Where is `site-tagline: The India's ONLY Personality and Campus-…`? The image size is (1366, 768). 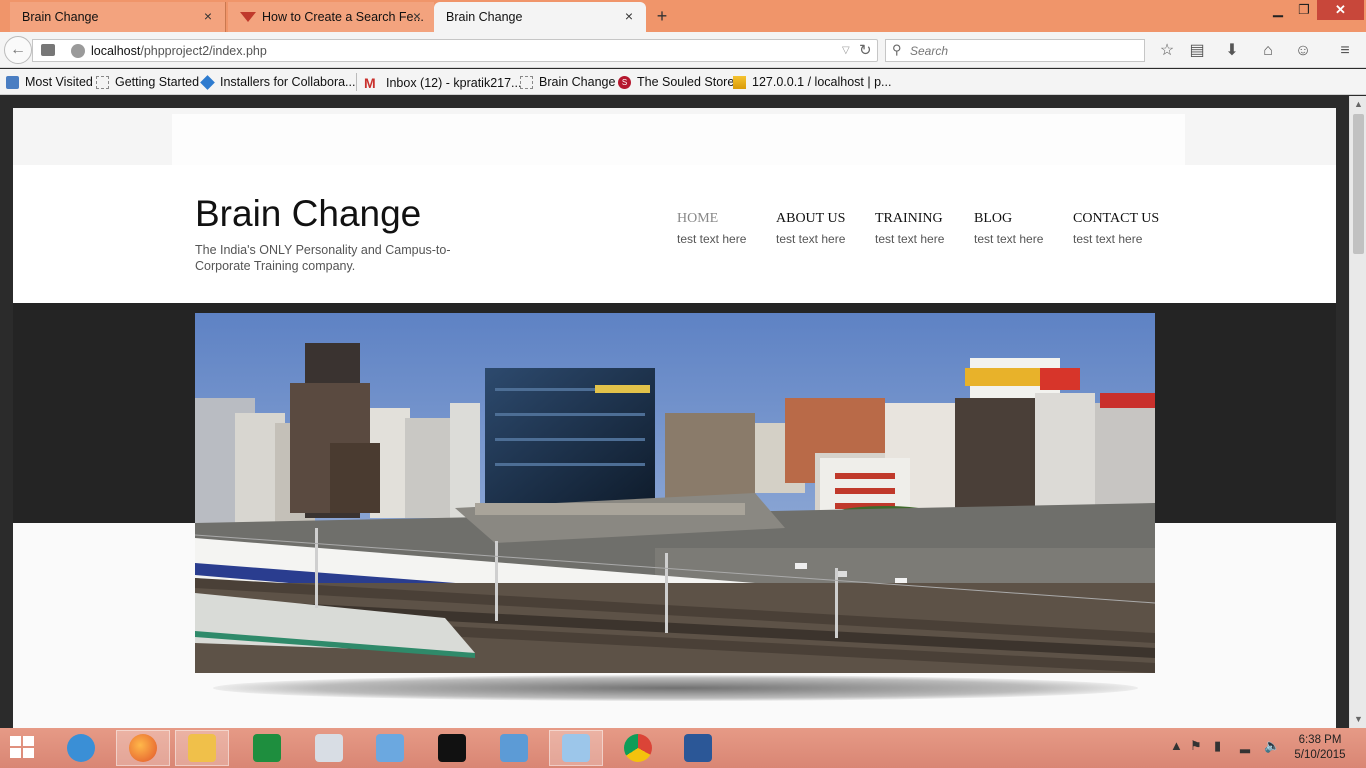
site-tagline: The India's ONLY Personality and Campus-… is located at coordinates (323, 258).